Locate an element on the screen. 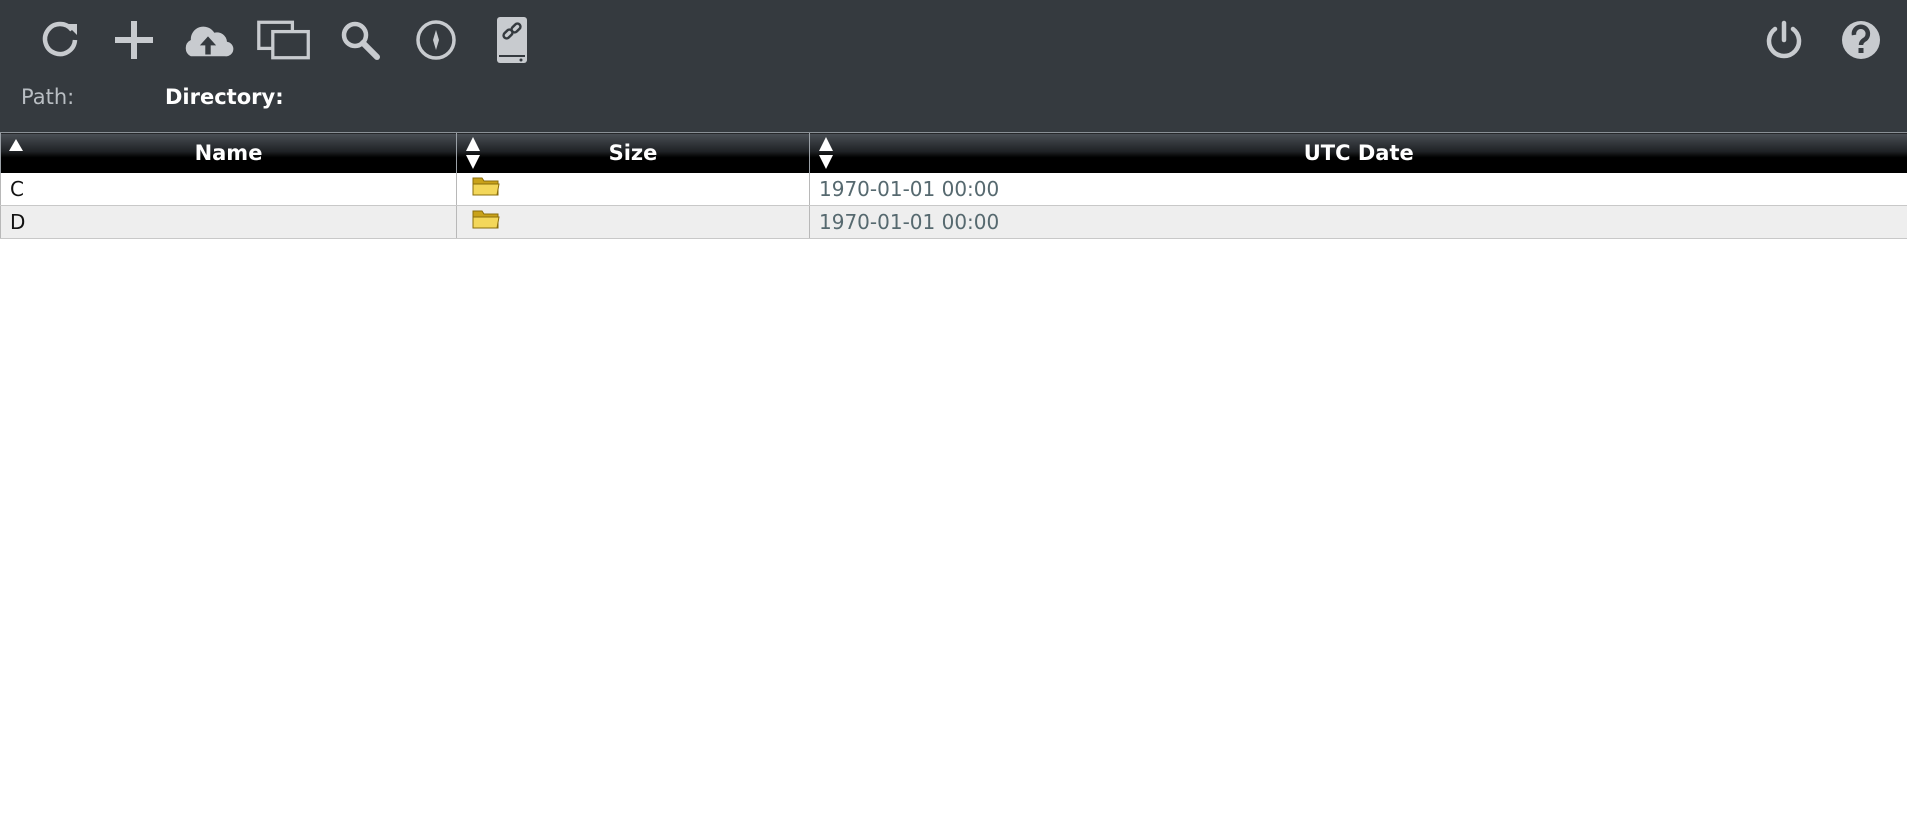 This screenshot has height=820, width=1907. windows-button is located at coordinates (284, 40).